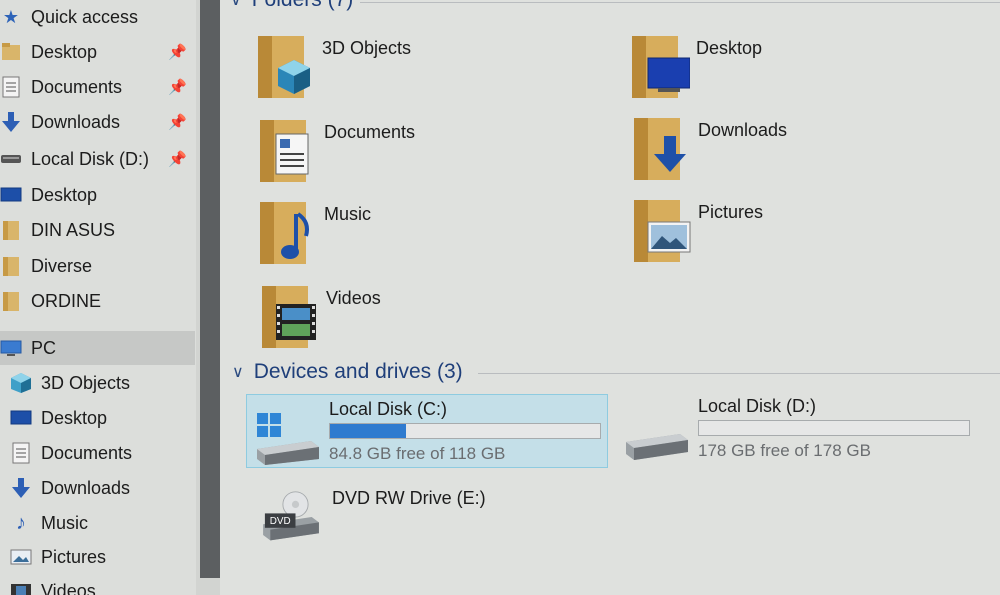 This screenshot has width=1000, height=595. Describe the element at coordinates (21, 587) in the screenshot. I see `videos-icon` at that location.